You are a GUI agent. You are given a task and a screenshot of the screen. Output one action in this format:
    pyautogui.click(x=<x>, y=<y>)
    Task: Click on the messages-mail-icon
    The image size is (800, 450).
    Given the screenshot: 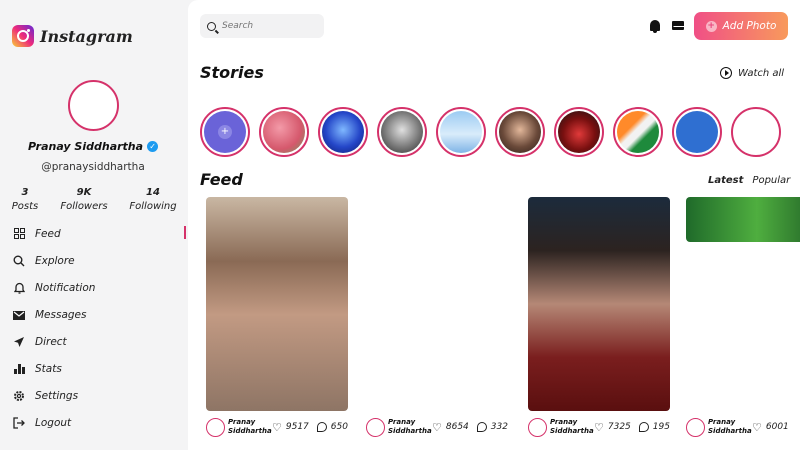 What is the action you would take?
    pyautogui.click(x=678, y=25)
    